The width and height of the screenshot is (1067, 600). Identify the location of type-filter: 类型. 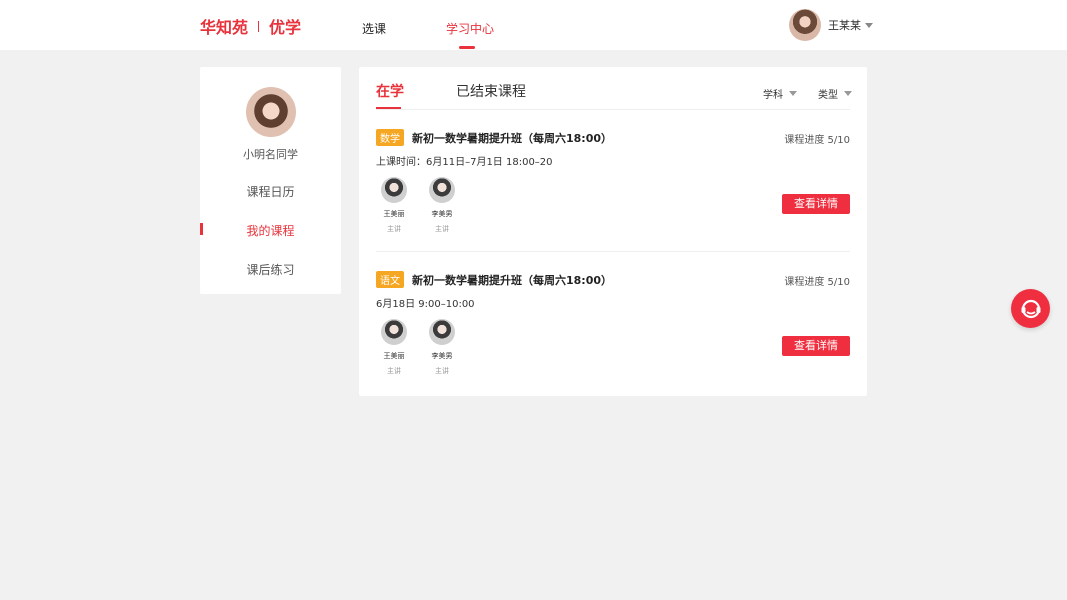
(835, 93).